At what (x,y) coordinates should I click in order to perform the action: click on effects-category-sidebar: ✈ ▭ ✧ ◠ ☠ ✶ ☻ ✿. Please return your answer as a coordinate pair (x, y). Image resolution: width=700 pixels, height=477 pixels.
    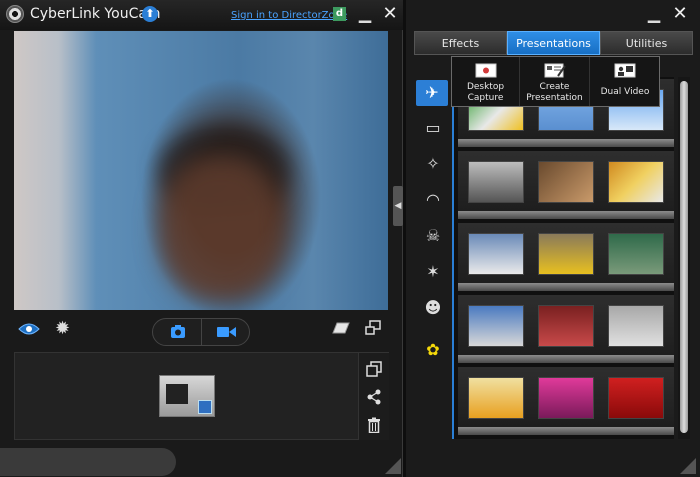
    Looking at the image, I should click on (433, 258).